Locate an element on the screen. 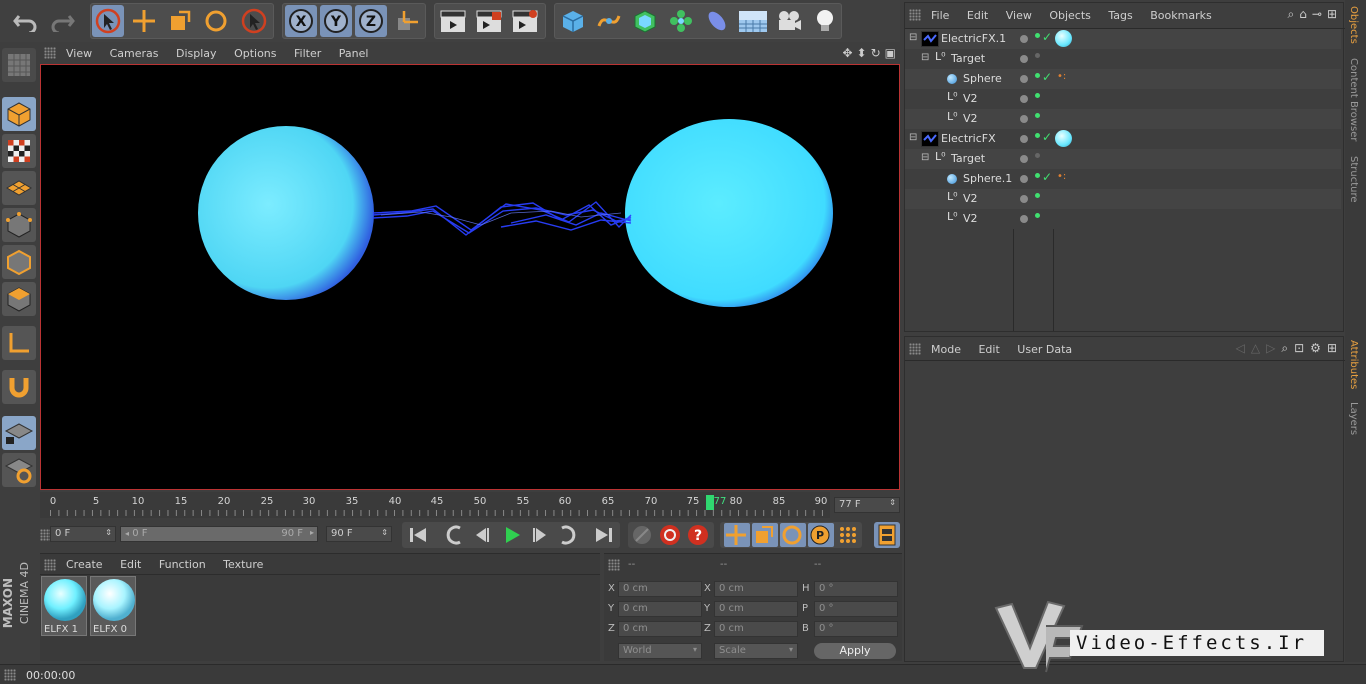 The image size is (1366, 684). material-tag-icon is located at coordinates (1063, 138).